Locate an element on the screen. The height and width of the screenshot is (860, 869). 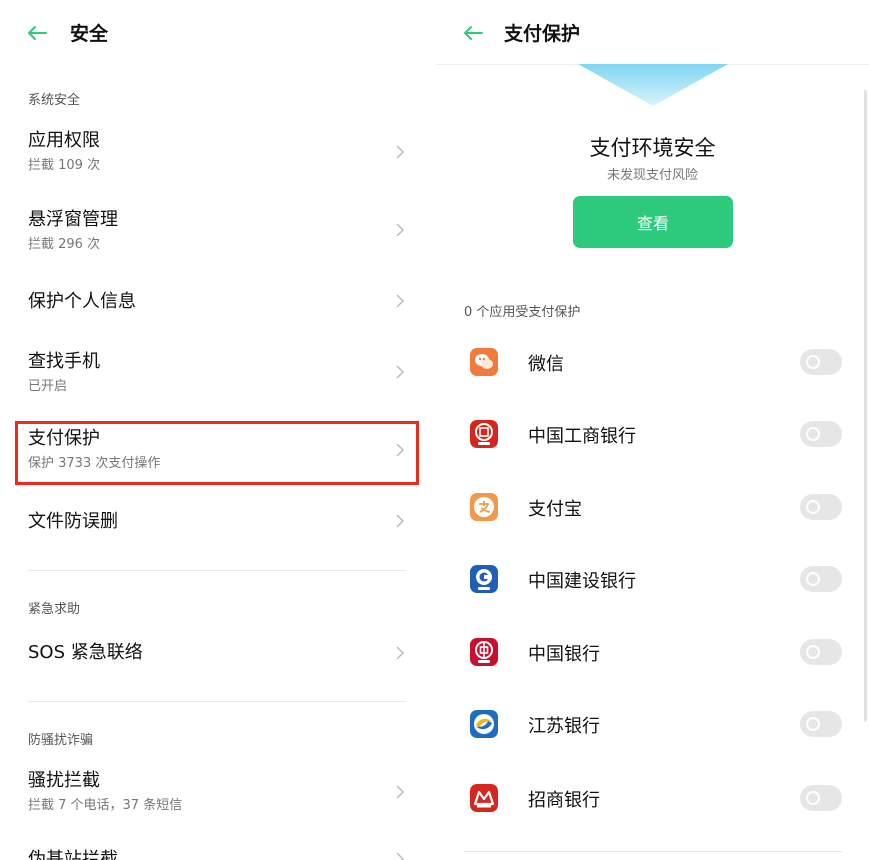
header: 支付保护 is located at coordinates (652, 33).